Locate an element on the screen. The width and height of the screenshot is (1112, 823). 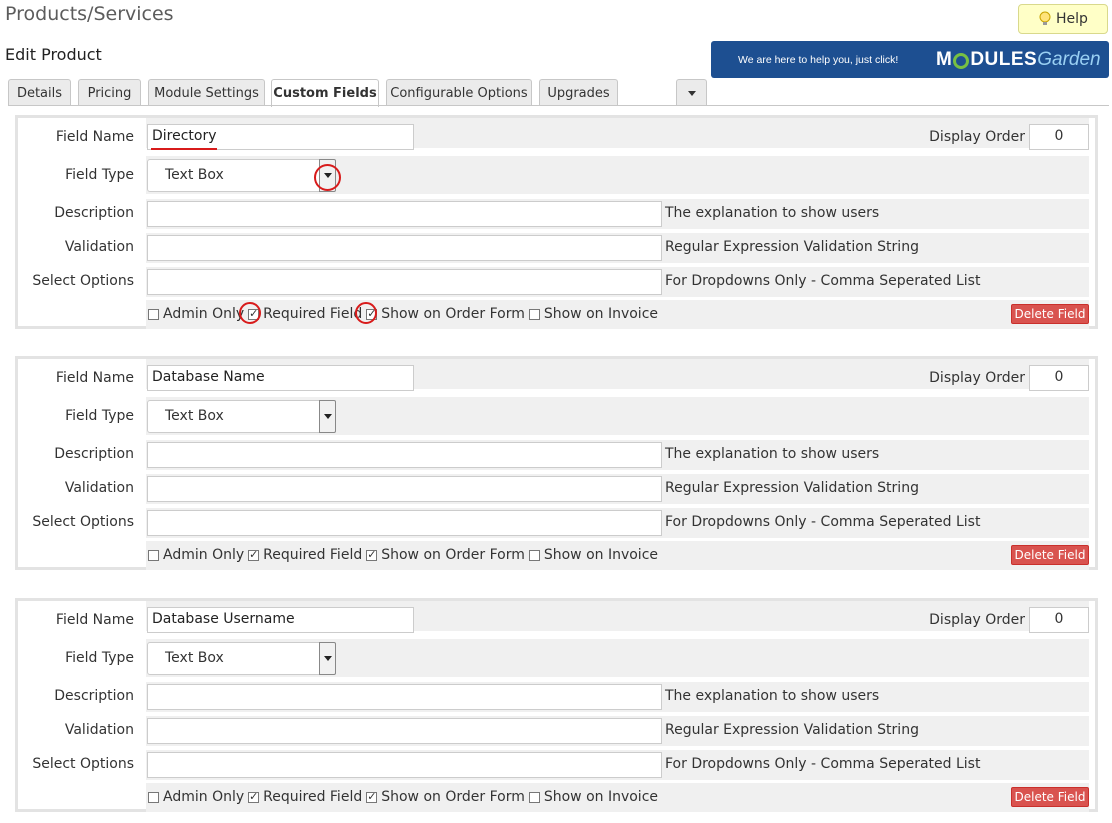
help-button: Help is located at coordinates (1063, 19).